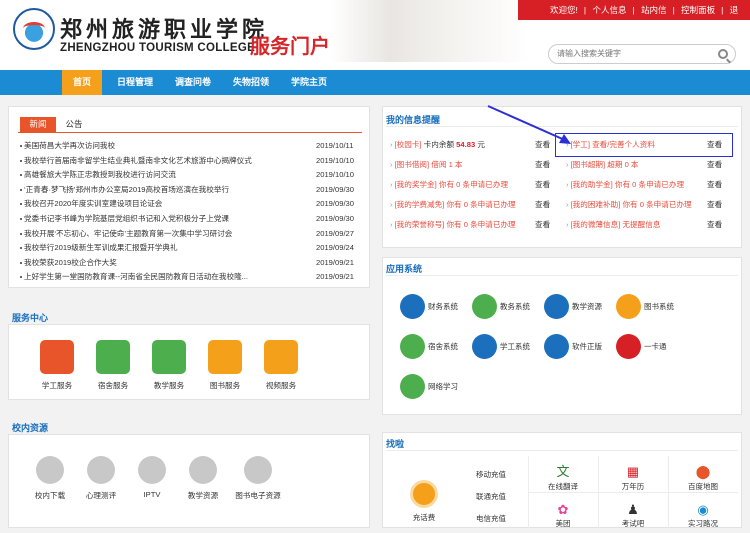  What do you see at coordinates (113, 385) in the screenshot?
I see `service-label: 宿舍服务` at bounding box center [113, 385].